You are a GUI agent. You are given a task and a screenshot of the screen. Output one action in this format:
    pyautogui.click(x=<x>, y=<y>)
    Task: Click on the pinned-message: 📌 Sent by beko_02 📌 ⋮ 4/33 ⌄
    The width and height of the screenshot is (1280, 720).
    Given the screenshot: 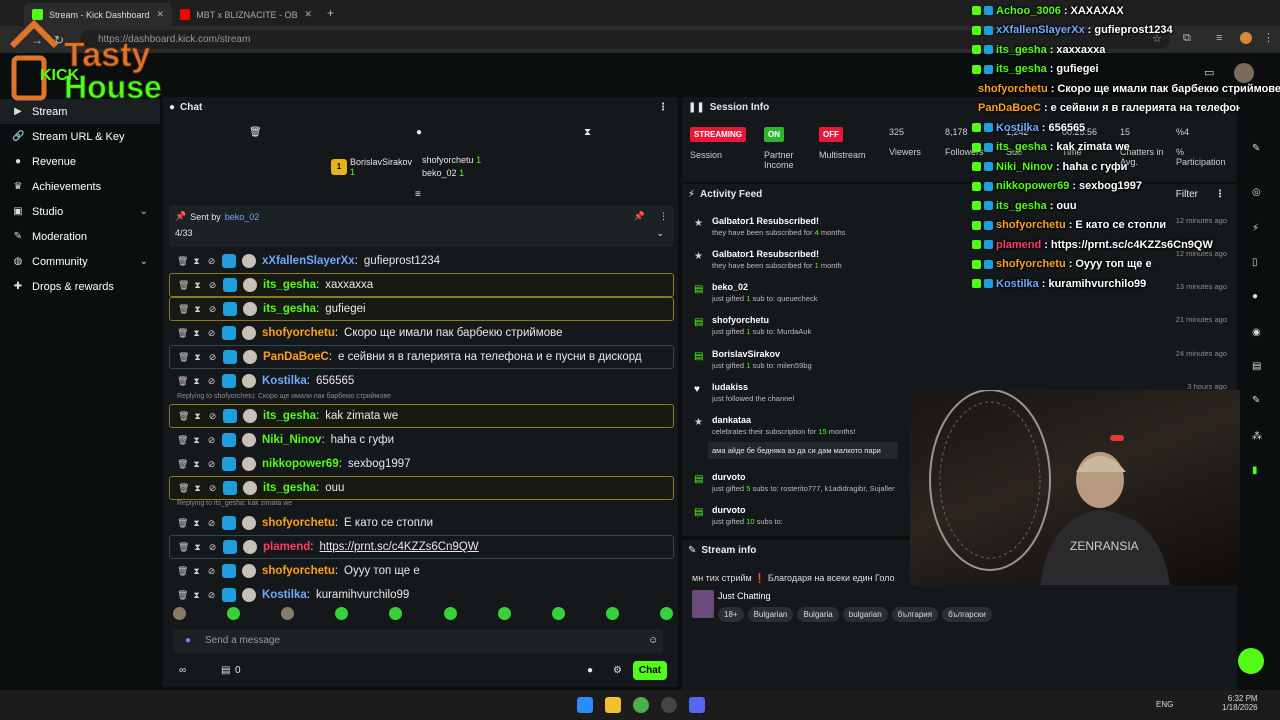 What is the action you would take?
    pyautogui.click(x=421, y=226)
    